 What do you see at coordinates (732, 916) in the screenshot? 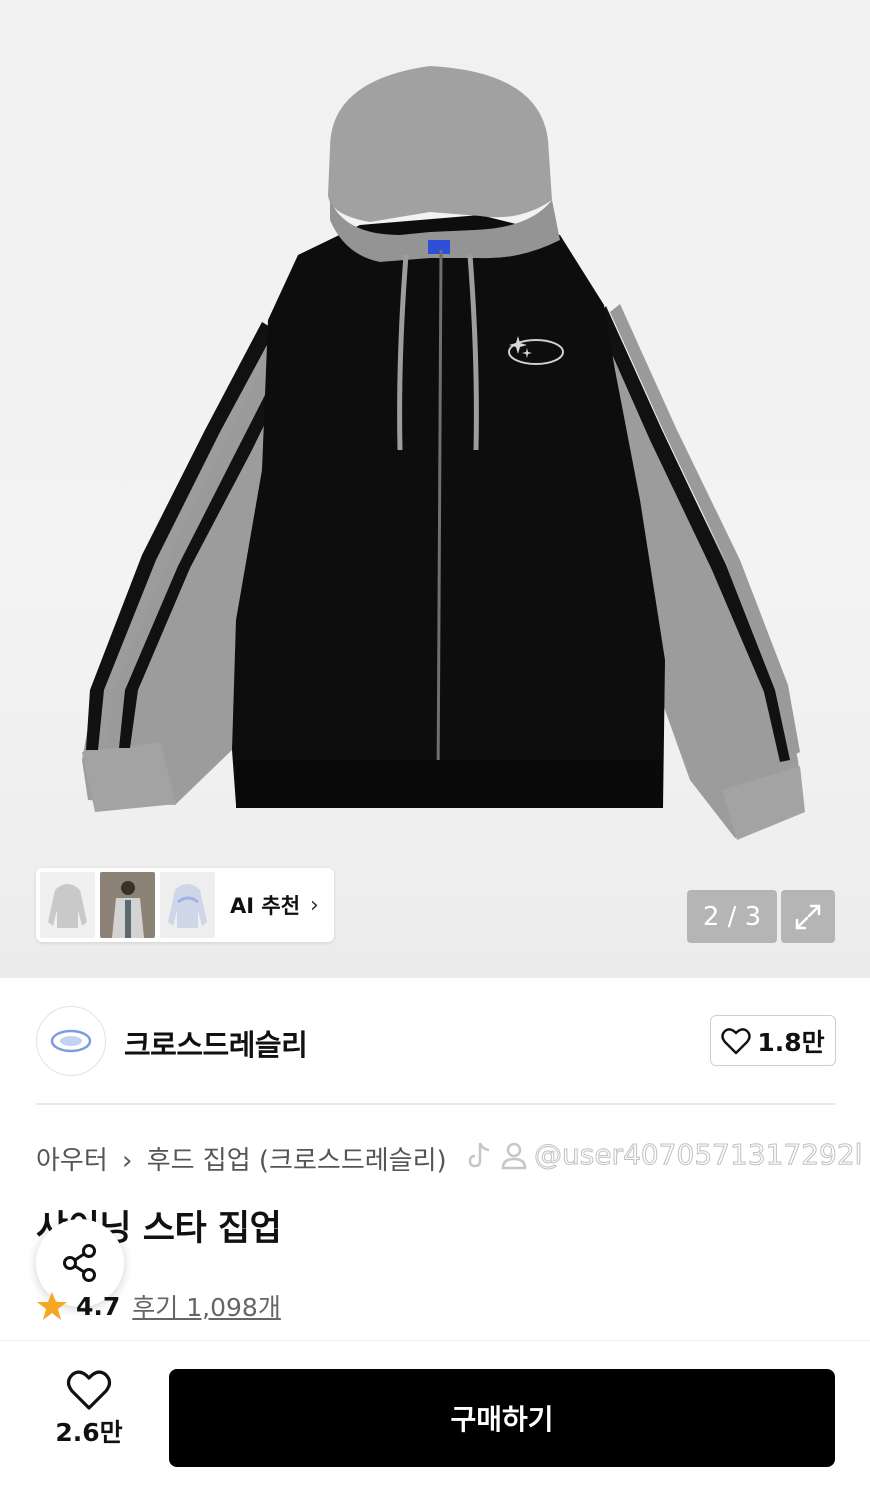
I see `image-counter: 2 / 3` at bounding box center [732, 916].